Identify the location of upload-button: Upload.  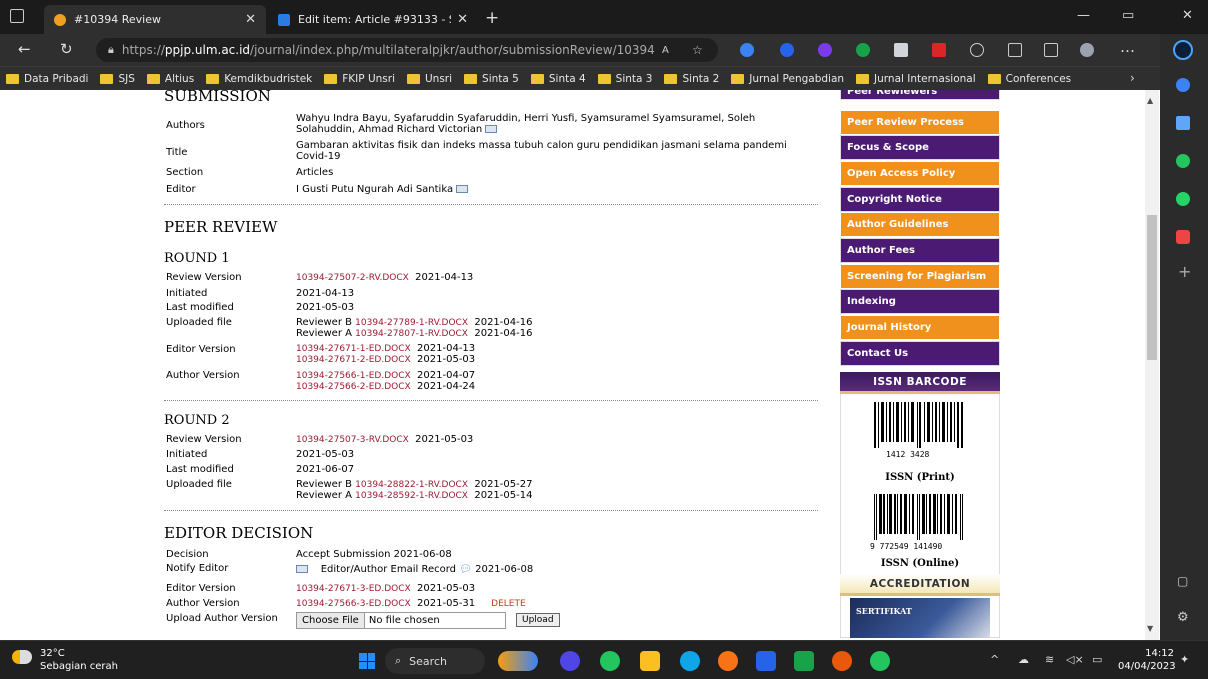
(538, 620).